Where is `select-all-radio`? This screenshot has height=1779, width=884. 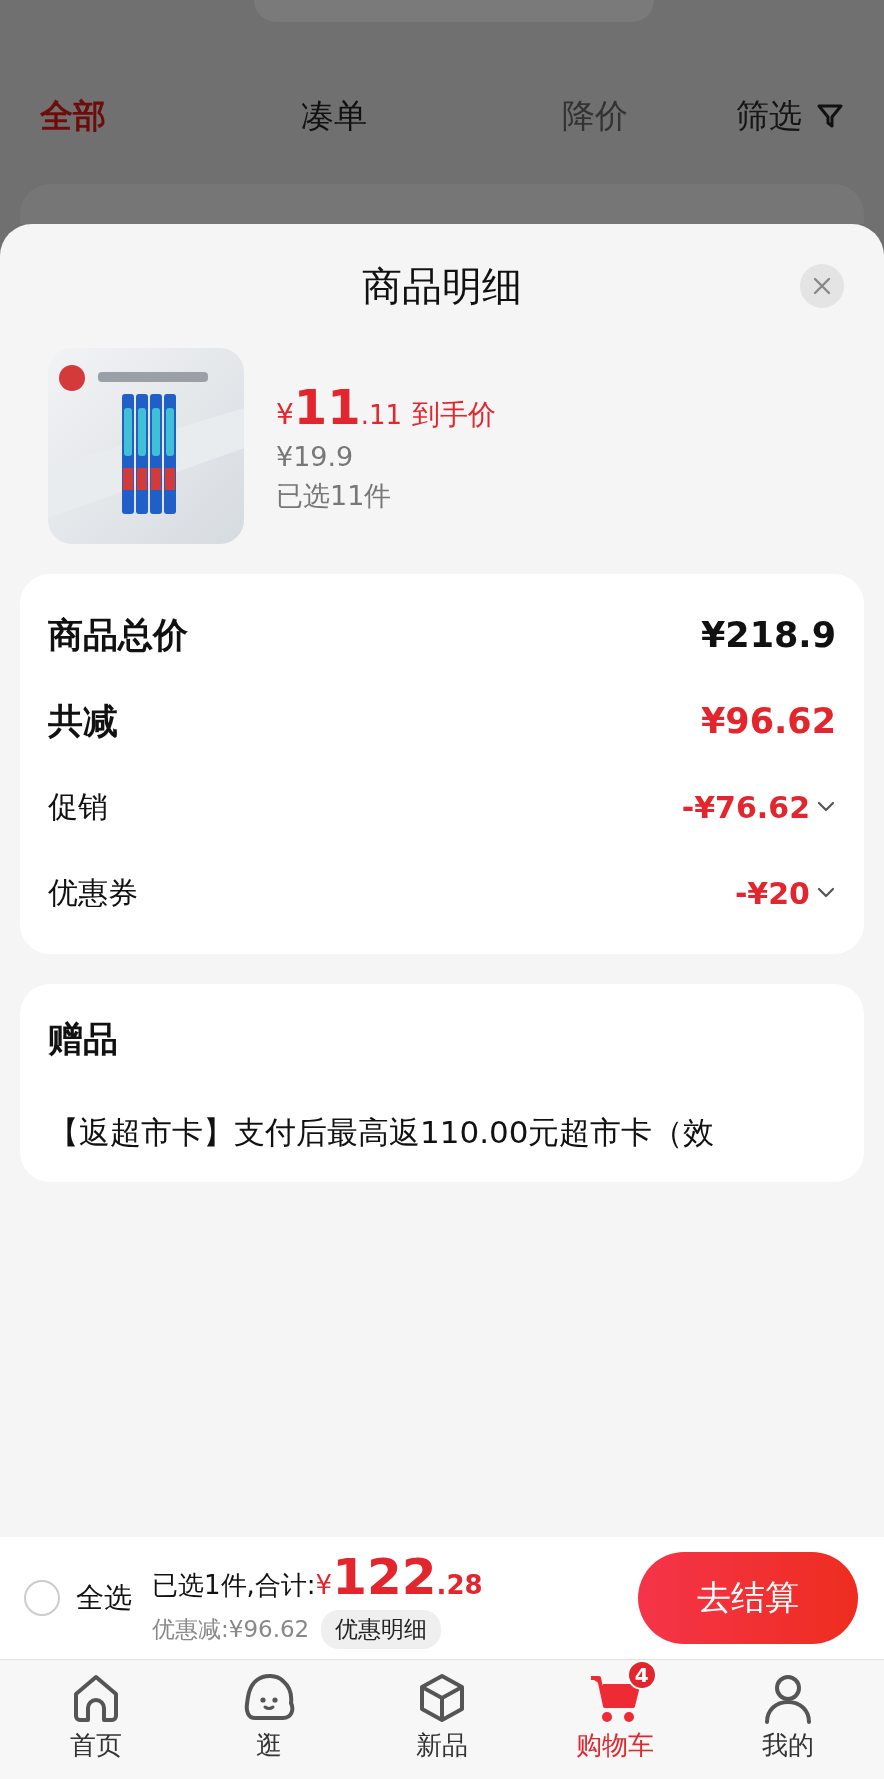 select-all-radio is located at coordinates (42, 1598).